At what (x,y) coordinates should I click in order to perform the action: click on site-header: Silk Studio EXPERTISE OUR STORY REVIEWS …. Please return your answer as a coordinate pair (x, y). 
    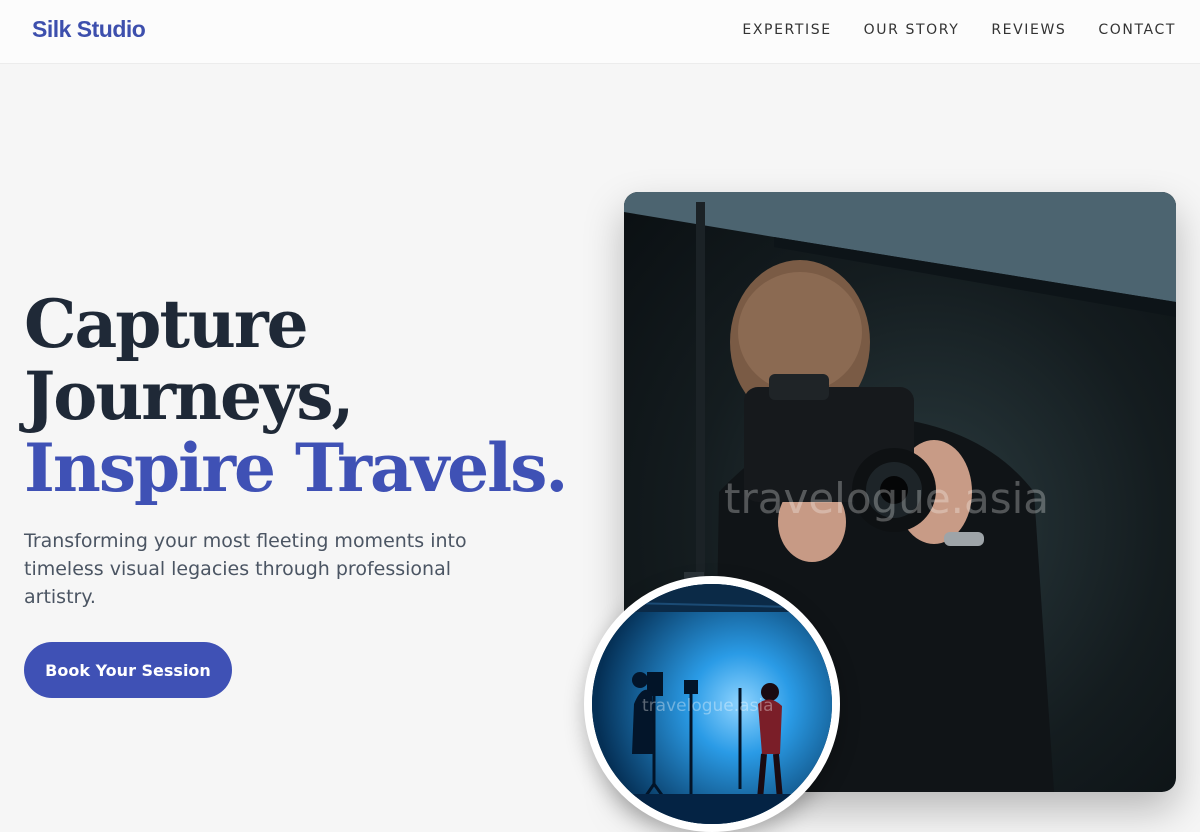
    Looking at the image, I should click on (600, 32).